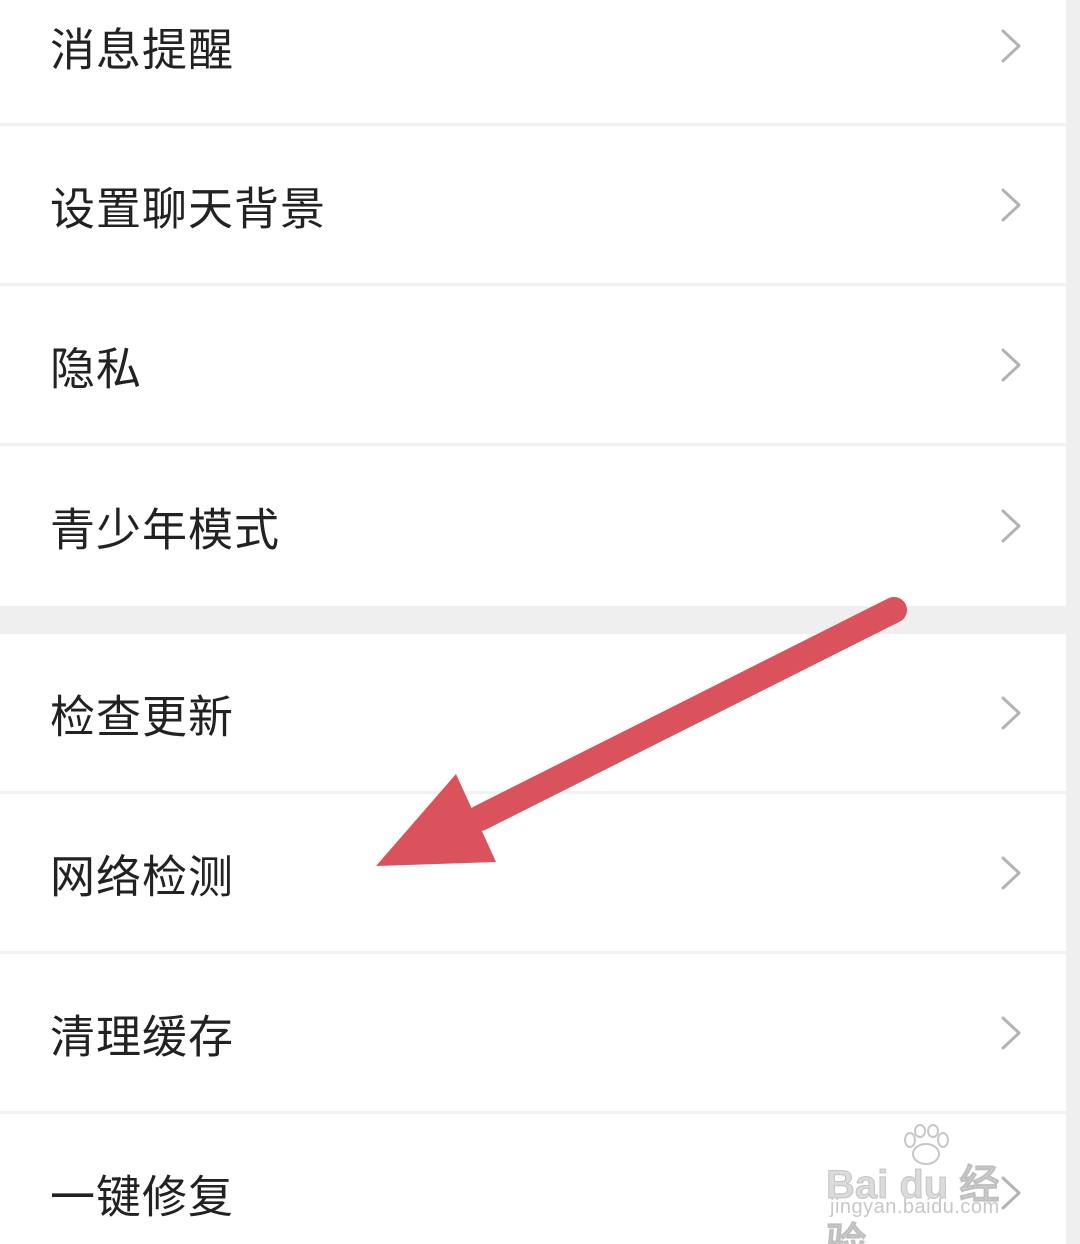 The image size is (1080, 1244). Describe the element at coordinates (533, 714) in the screenshot. I see `settings-item-check-update: 检查更新` at that location.